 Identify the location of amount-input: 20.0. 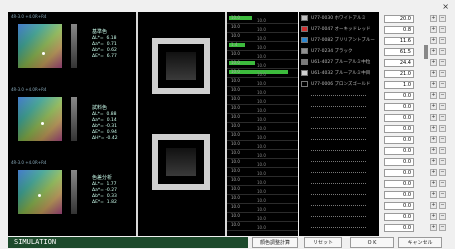
(399, 19).